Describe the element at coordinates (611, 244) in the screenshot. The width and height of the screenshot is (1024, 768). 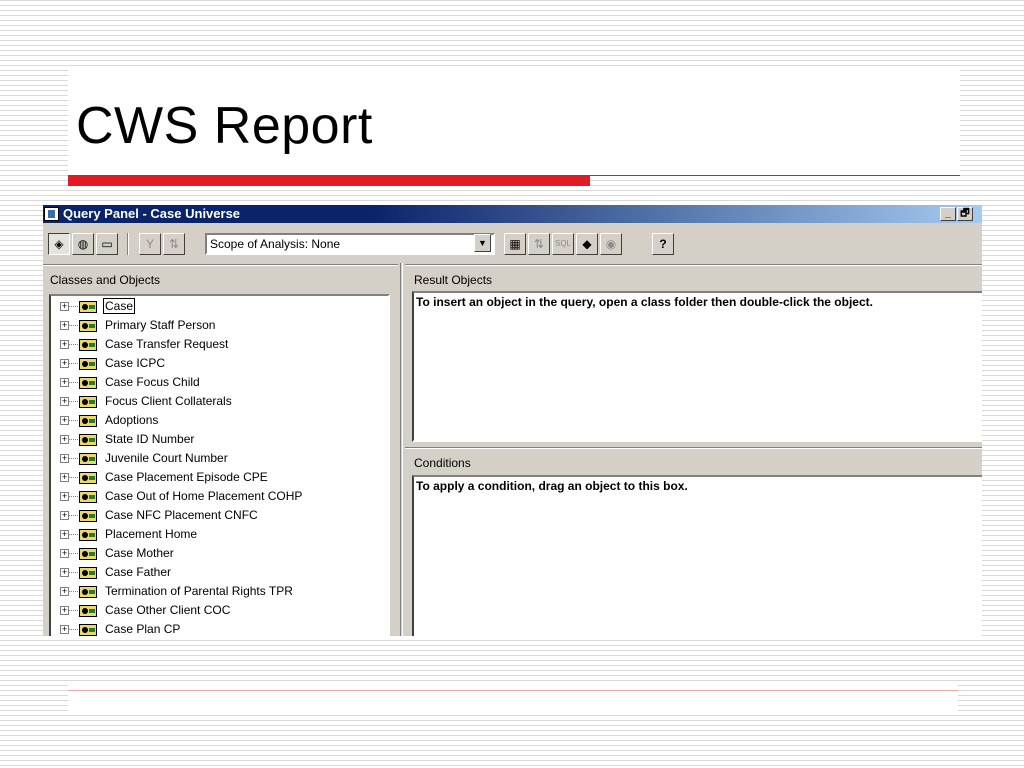
I see `operand-icon: ◉` at that location.